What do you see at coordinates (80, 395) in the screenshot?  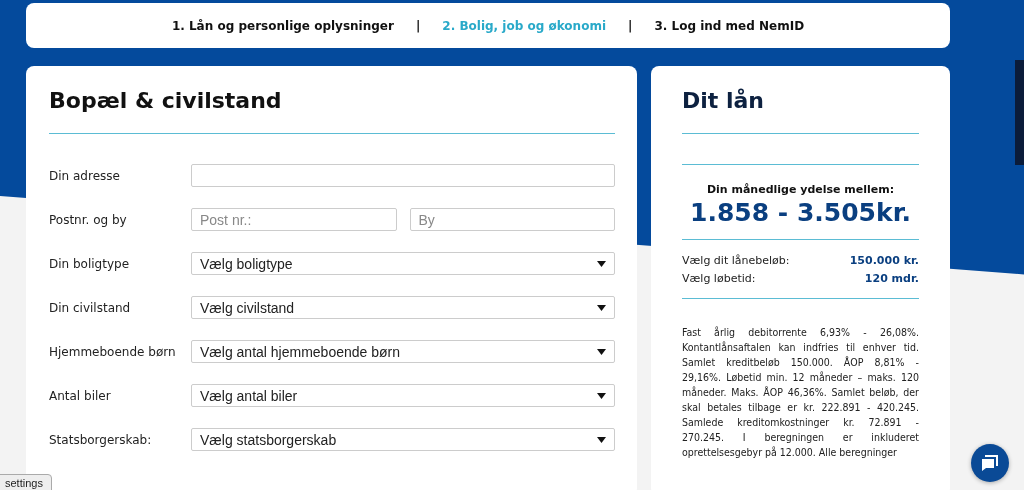 I see `field-label: Antal biler` at bounding box center [80, 395].